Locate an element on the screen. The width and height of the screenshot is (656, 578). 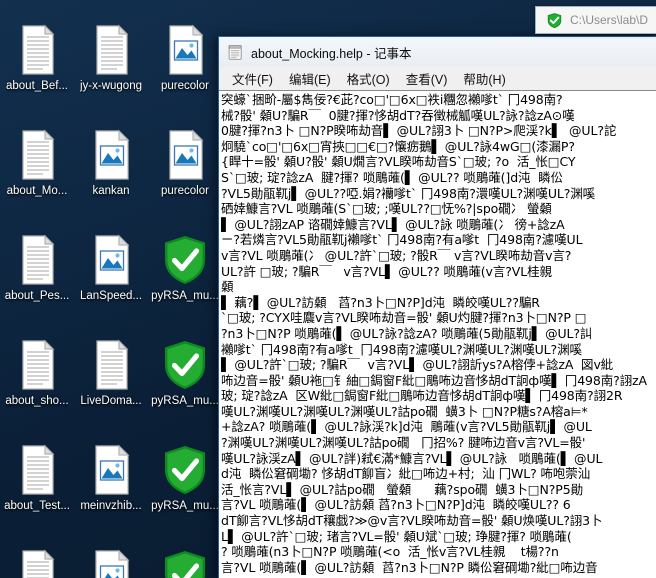
text-line: `□玻; ?CYX哇麎v言?VL睽咘劫音=骰' 顙U灼腱?揮?n3卜□N?P □ is located at coordinates (404, 318).